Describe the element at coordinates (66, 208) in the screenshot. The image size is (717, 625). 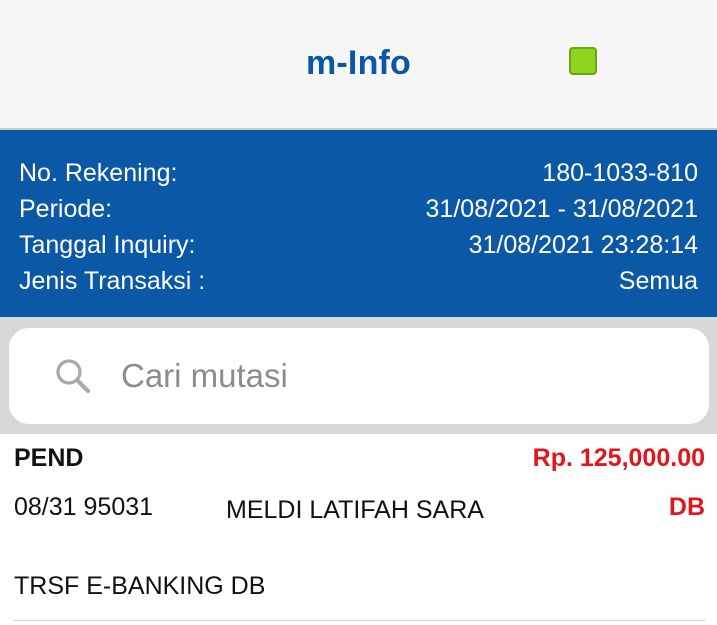
I see `period-label: Periode:` at that location.